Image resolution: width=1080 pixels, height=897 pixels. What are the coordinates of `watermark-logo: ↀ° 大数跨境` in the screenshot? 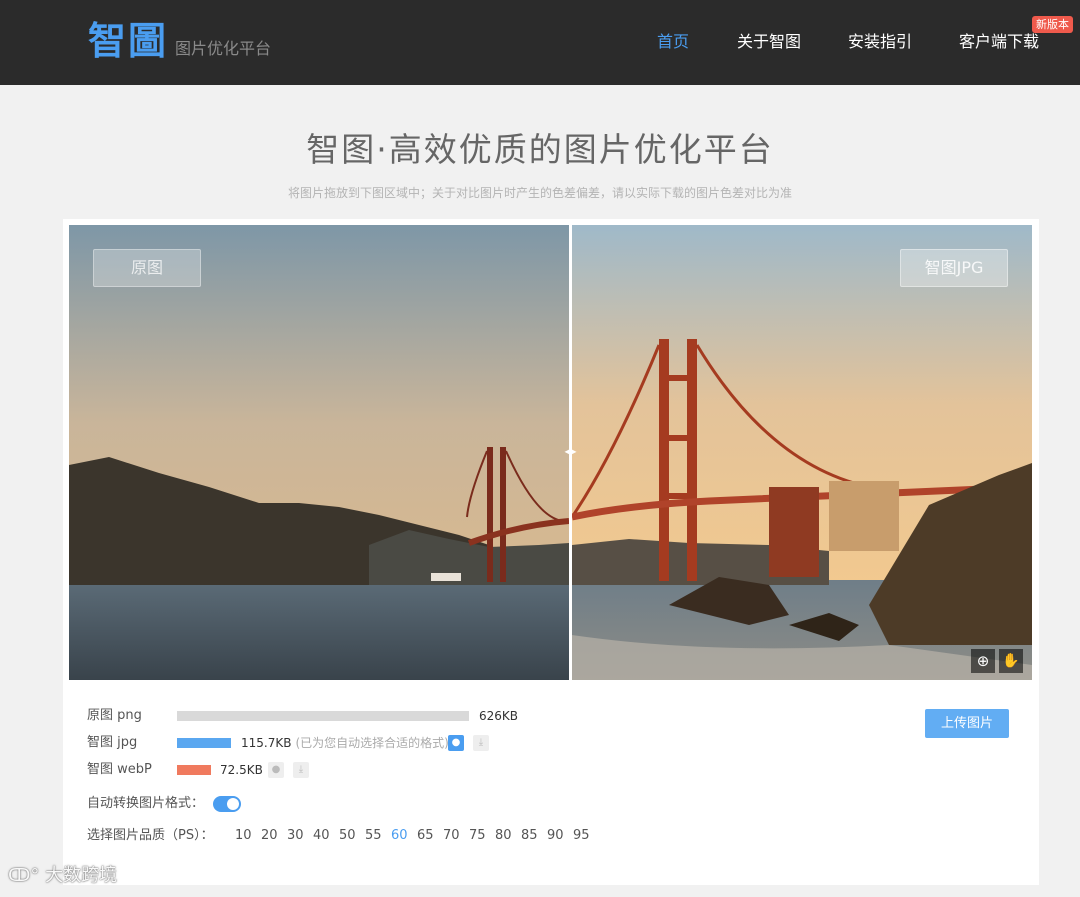 It's located at (63, 875).